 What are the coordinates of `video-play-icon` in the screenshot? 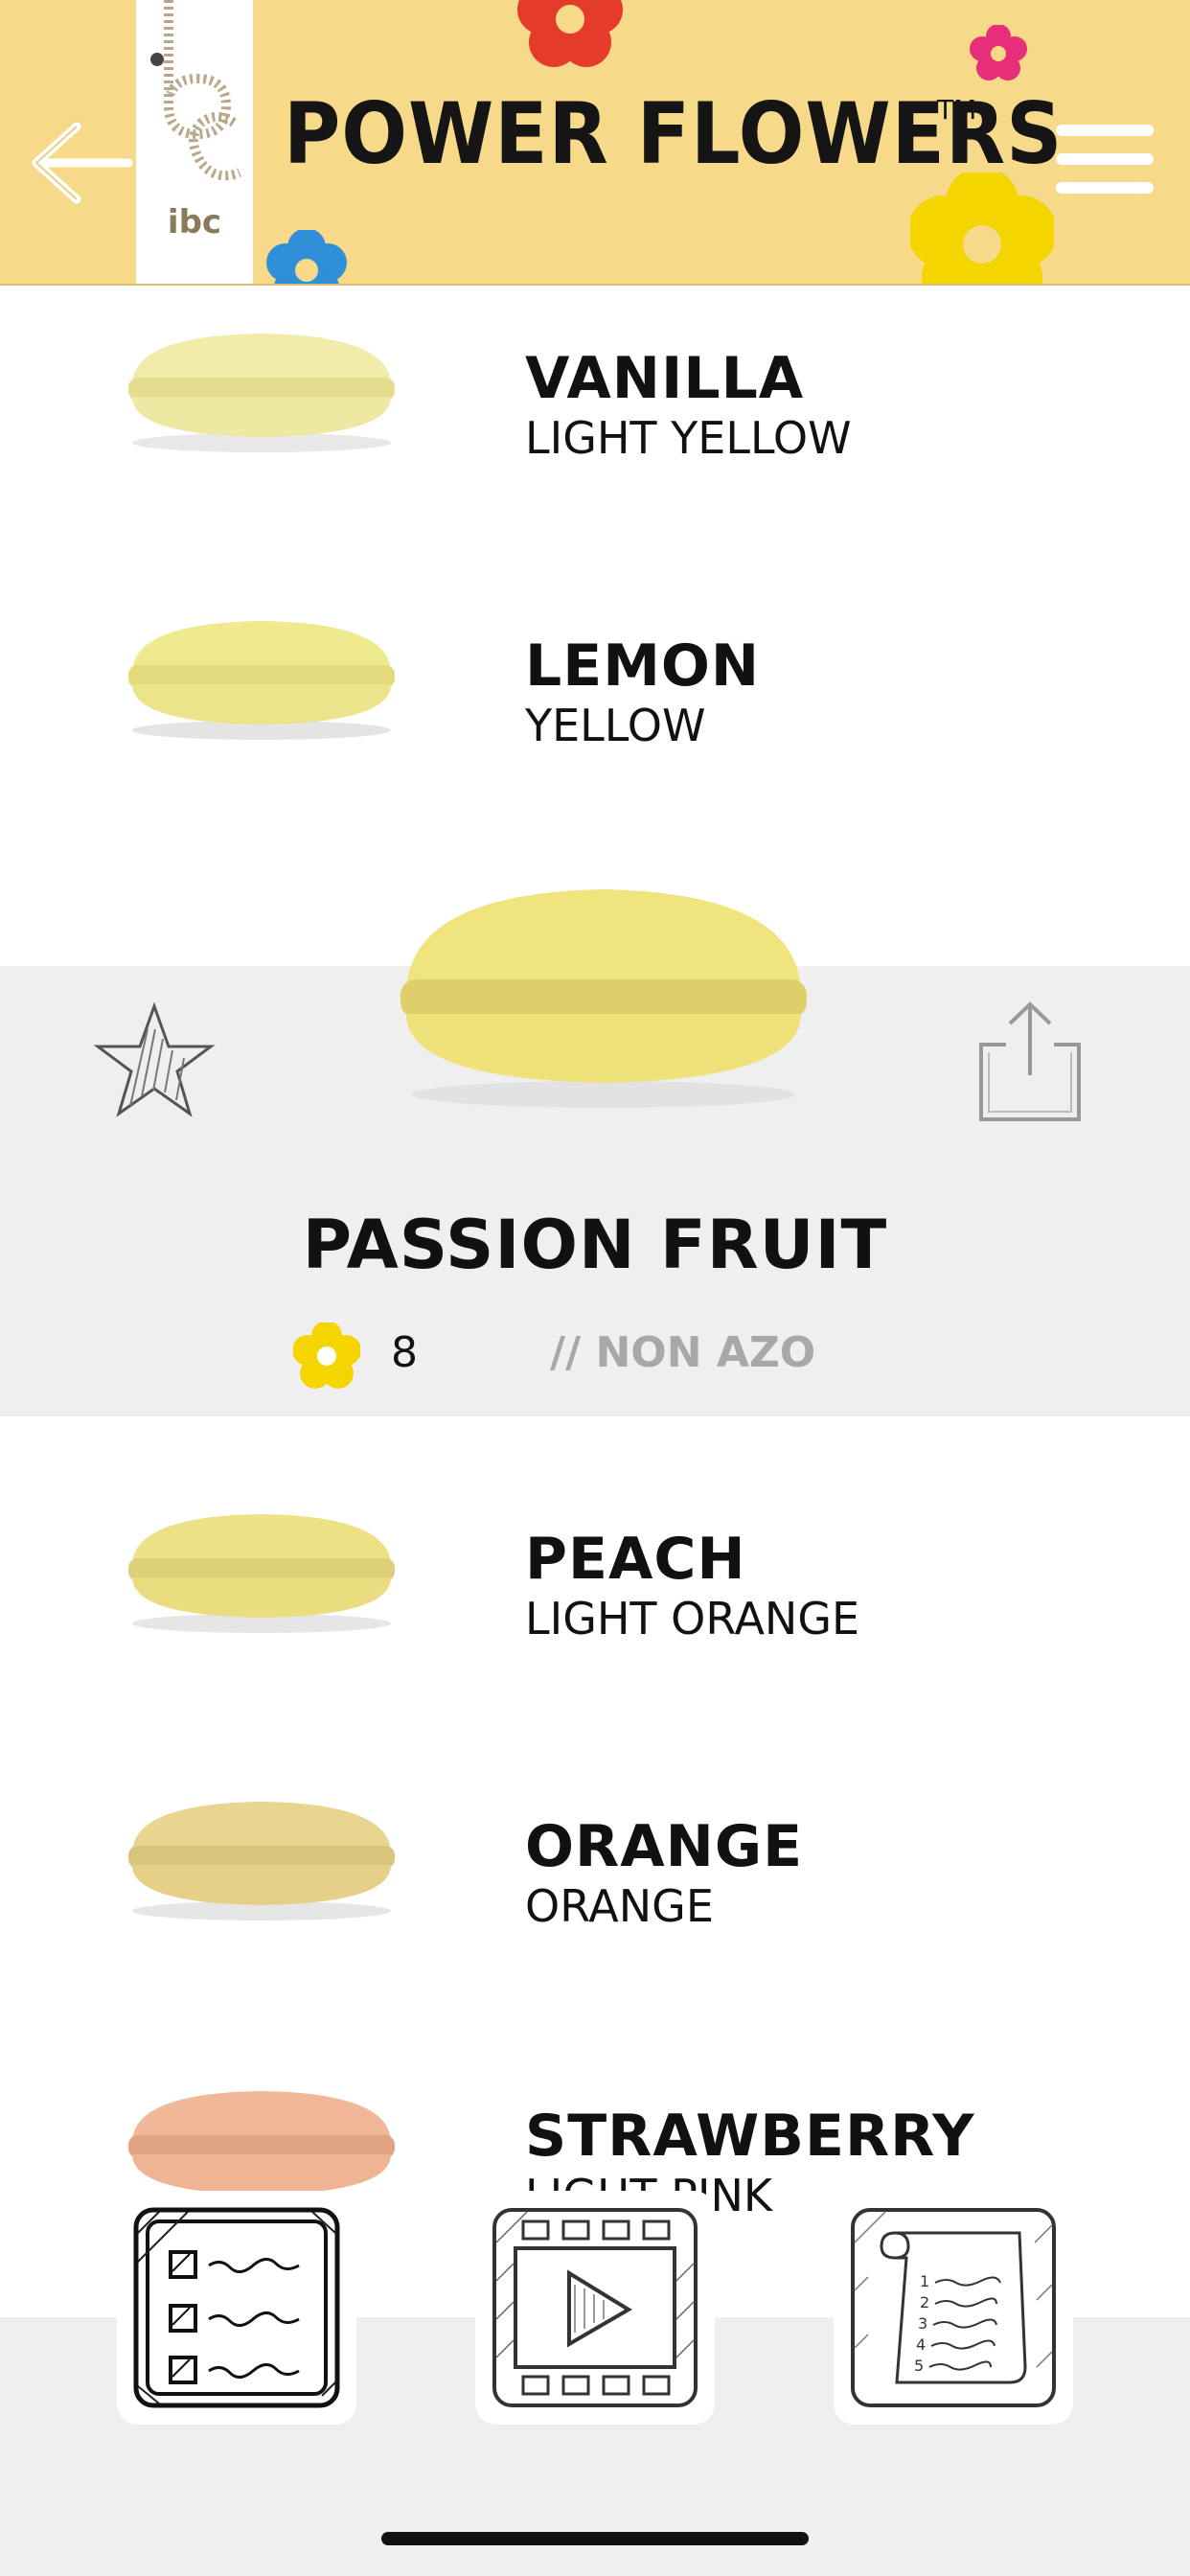 It's located at (595, 2307).